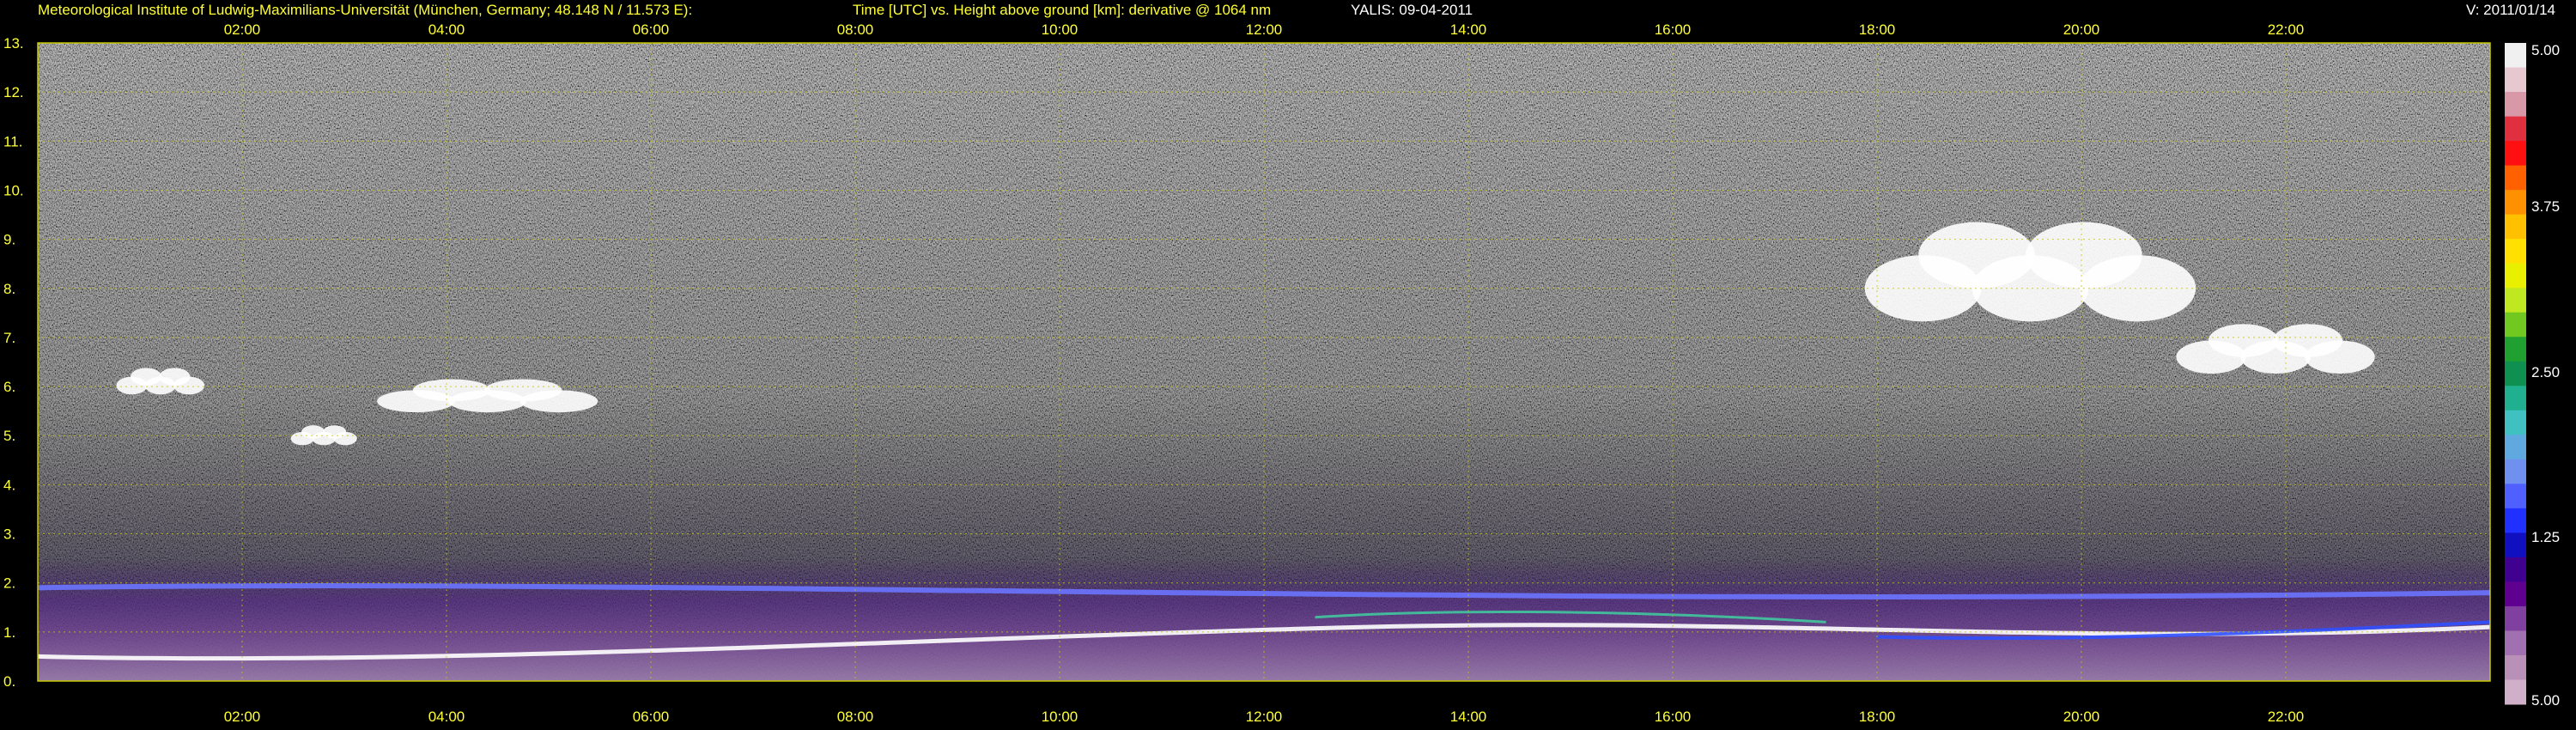 The height and width of the screenshot is (730, 2576). I want to click on x-tick-label-top: 08:00, so click(856, 29).